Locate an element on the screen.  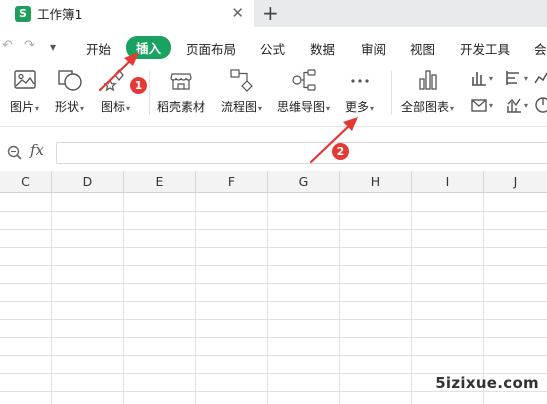
line-chart-button is located at coordinates (540, 78).